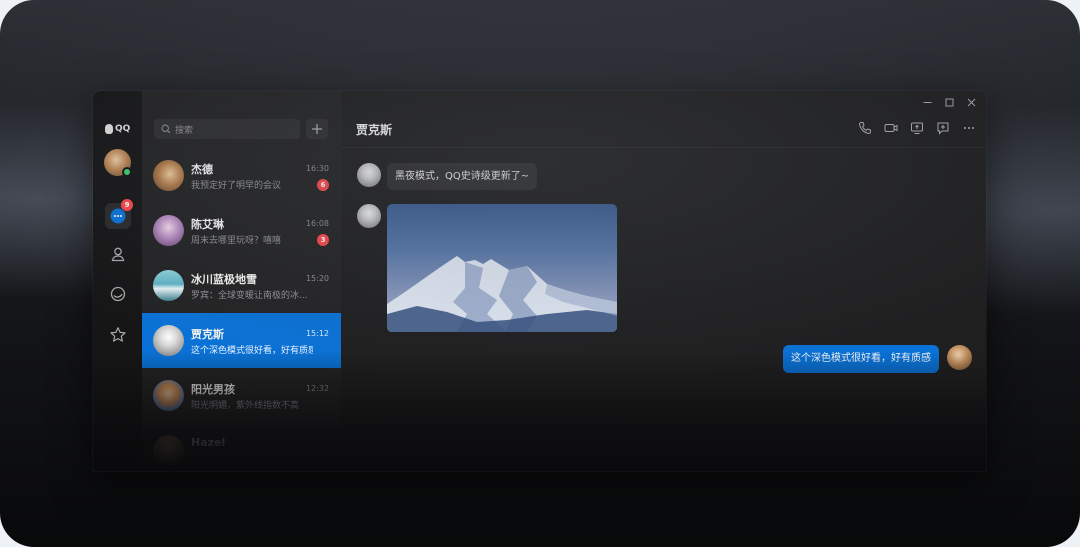 The width and height of the screenshot is (1080, 547). I want to click on add-button, so click(317, 129).